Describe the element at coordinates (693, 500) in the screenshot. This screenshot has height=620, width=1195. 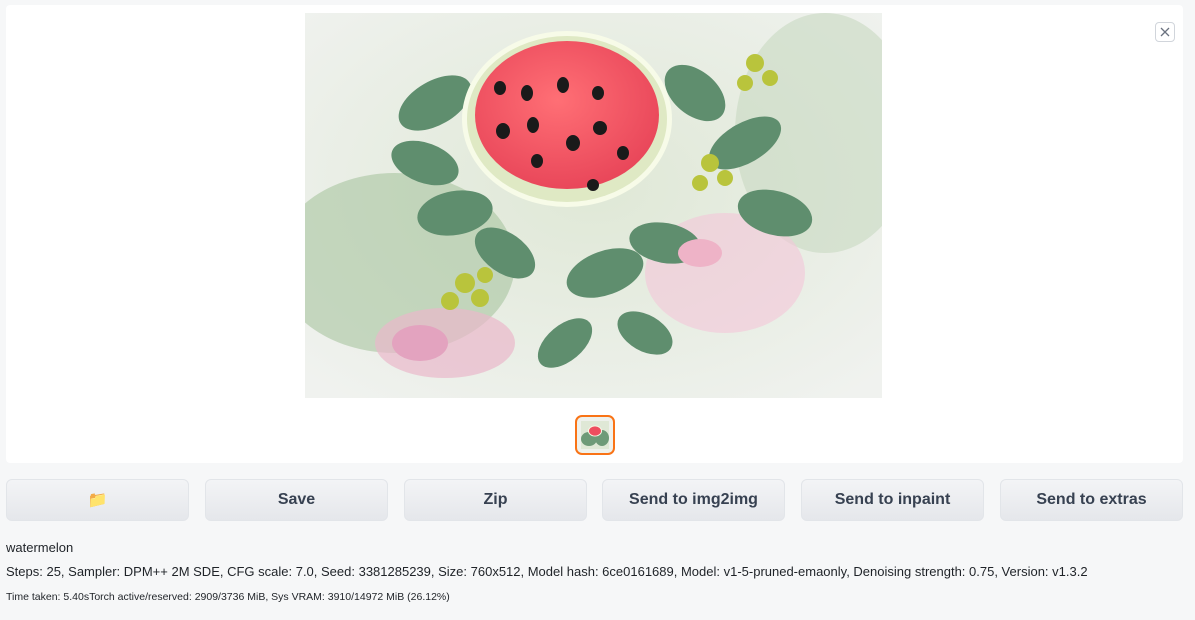
I see `send-to-img2img-button: Send to img2img` at that location.